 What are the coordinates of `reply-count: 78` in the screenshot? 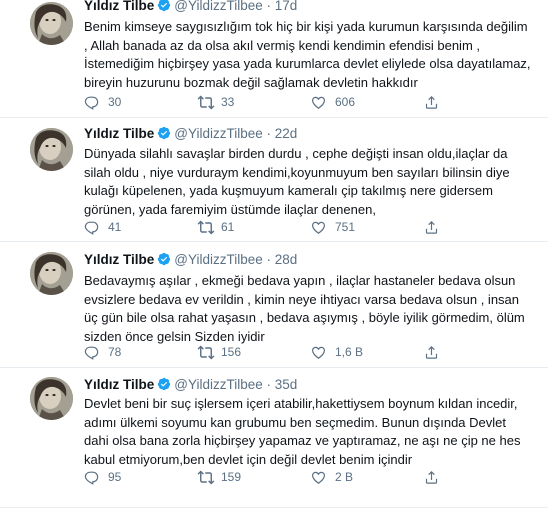 It's located at (115, 352).